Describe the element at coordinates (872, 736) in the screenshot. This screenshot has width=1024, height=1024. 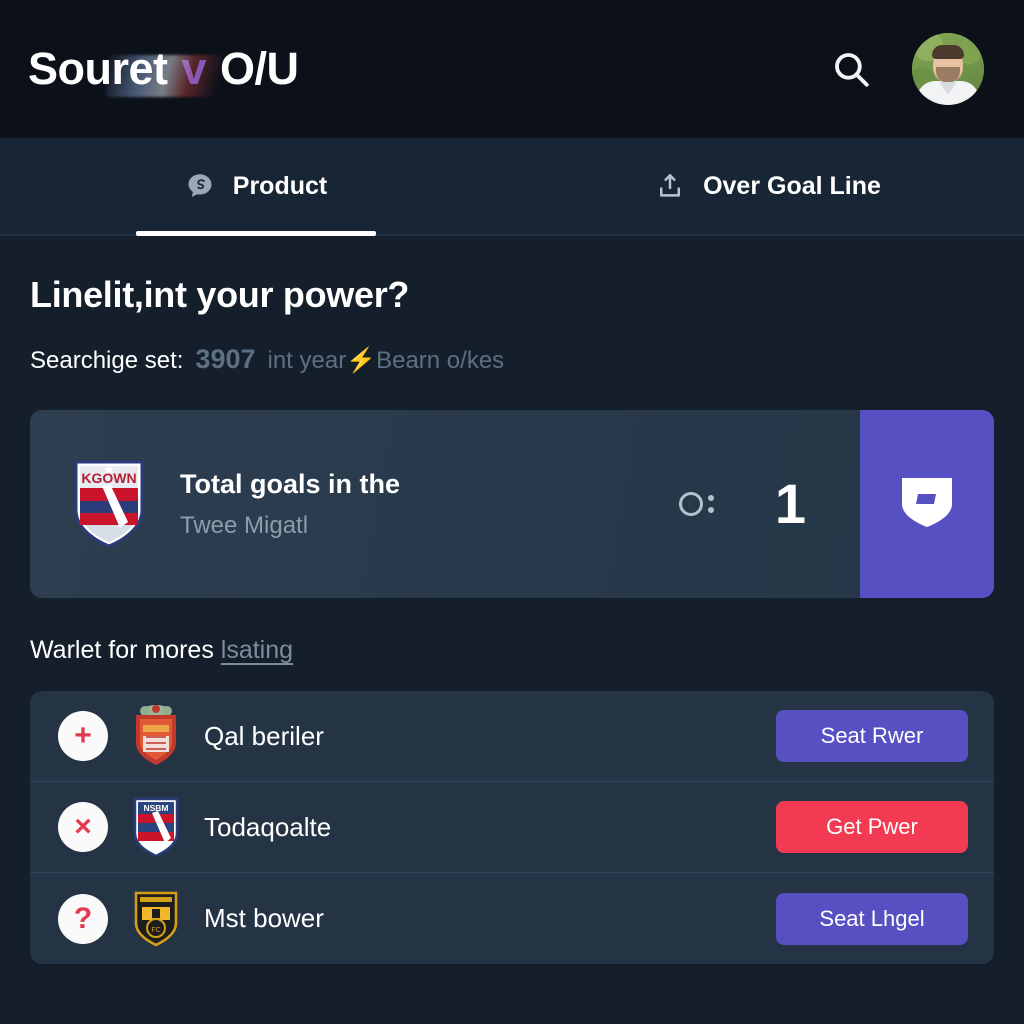
I see `row-action-button: Seat Rwer` at that location.